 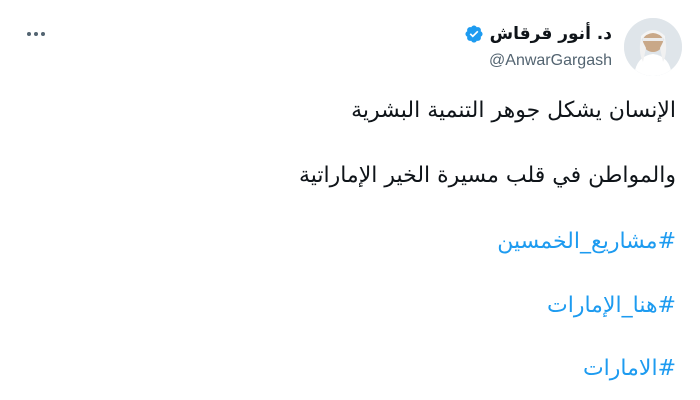 I want to click on tweet-text-line: والمواطن في قلب مسيرة الخير الإماراتية, so click(x=487, y=175).